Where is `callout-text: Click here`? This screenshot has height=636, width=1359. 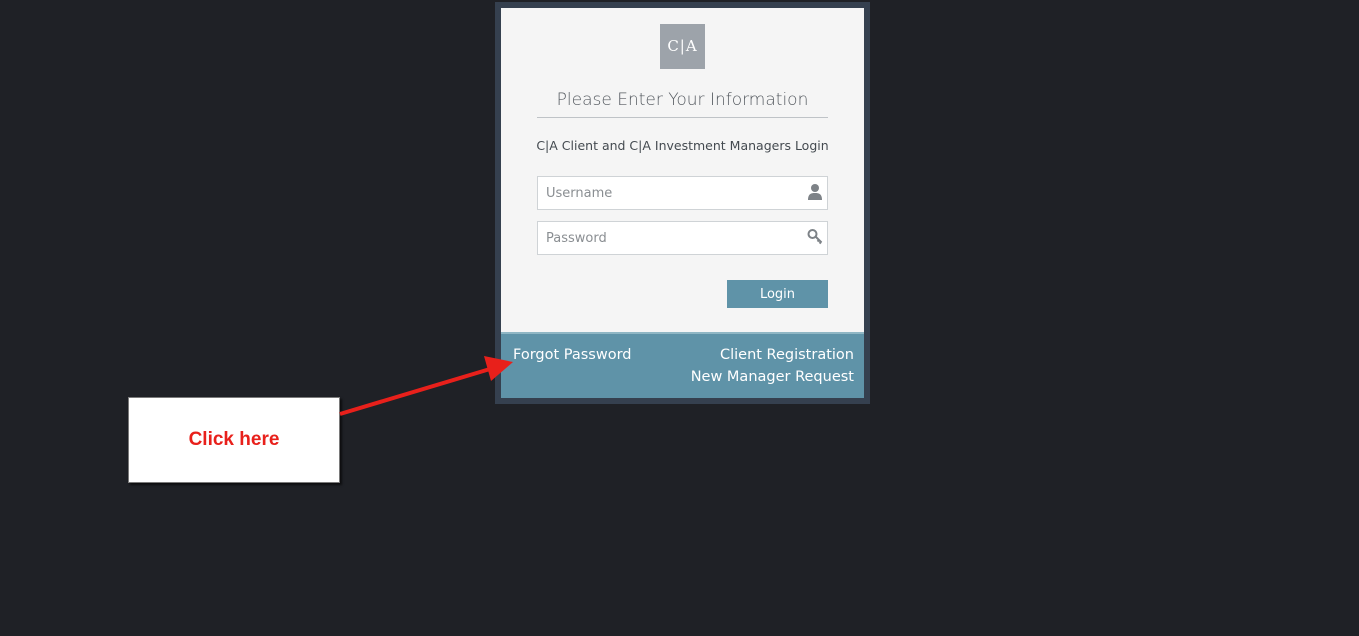 callout-text: Click here is located at coordinates (234, 439).